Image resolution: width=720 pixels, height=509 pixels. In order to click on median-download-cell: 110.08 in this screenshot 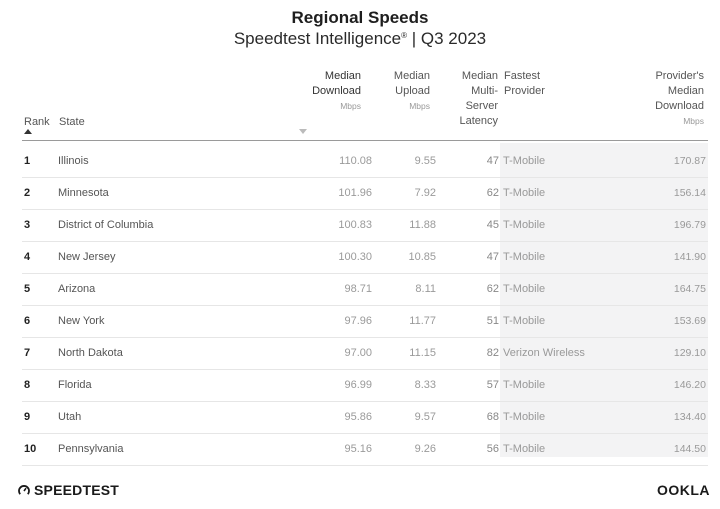, I will do `click(355, 161)`.